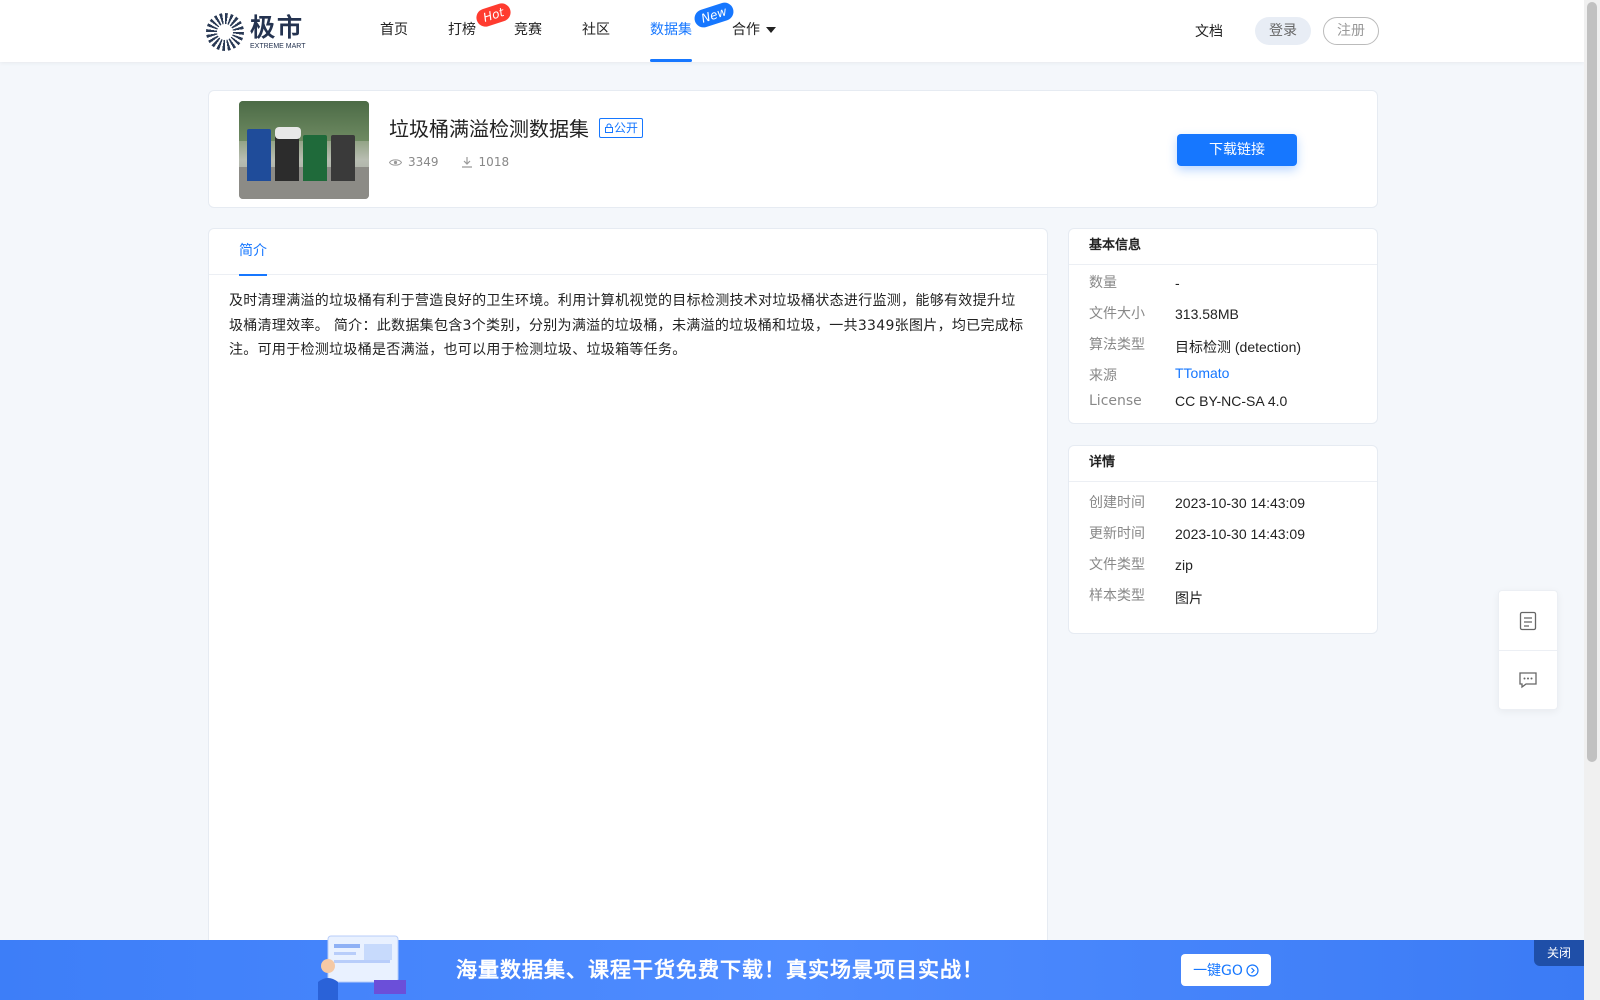 The height and width of the screenshot is (1000, 1600). What do you see at coordinates (714, 15) in the screenshot?
I see `new-badge: New` at bounding box center [714, 15].